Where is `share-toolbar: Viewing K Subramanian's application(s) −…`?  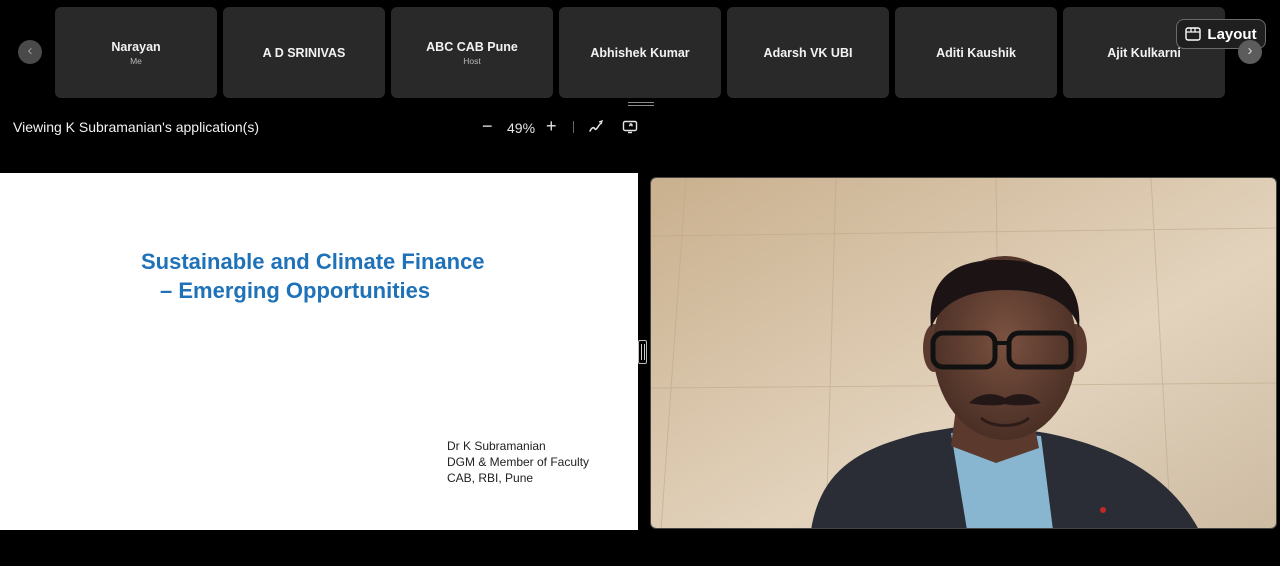 share-toolbar: Viewing K Subramanian's application(s) −… is located at coordinates (320, 127).